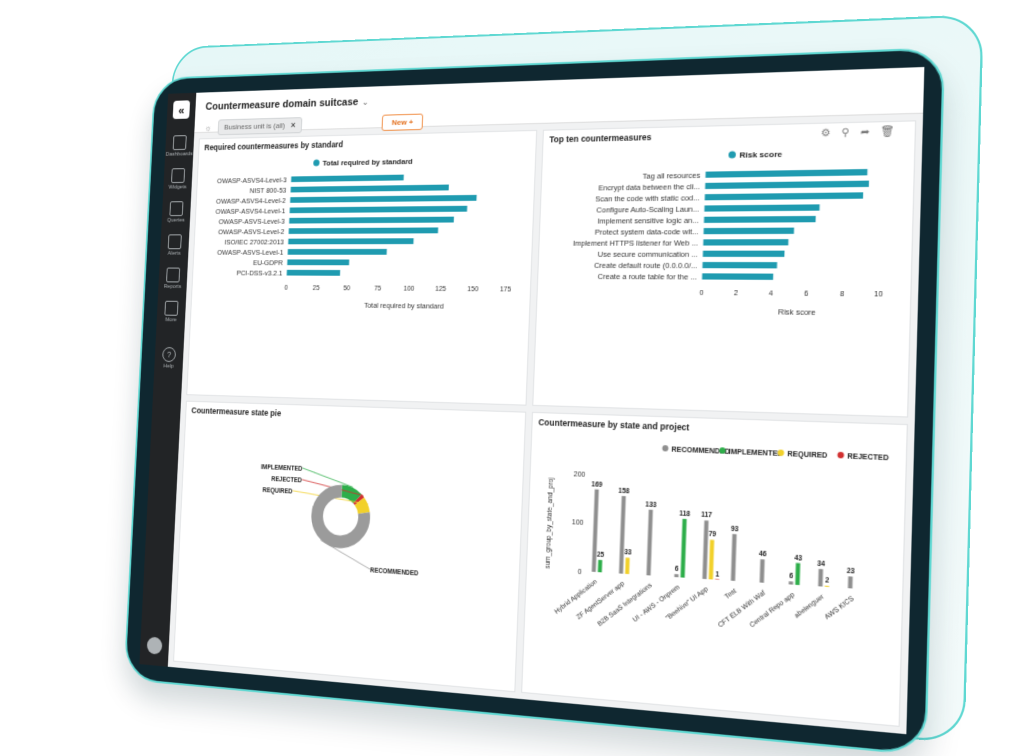 The image size is (1026, 756). What do you see at coordinates (580, 572) in the screenshot?
I see `y-tick-label: 0` at bounding box center [580, 572].